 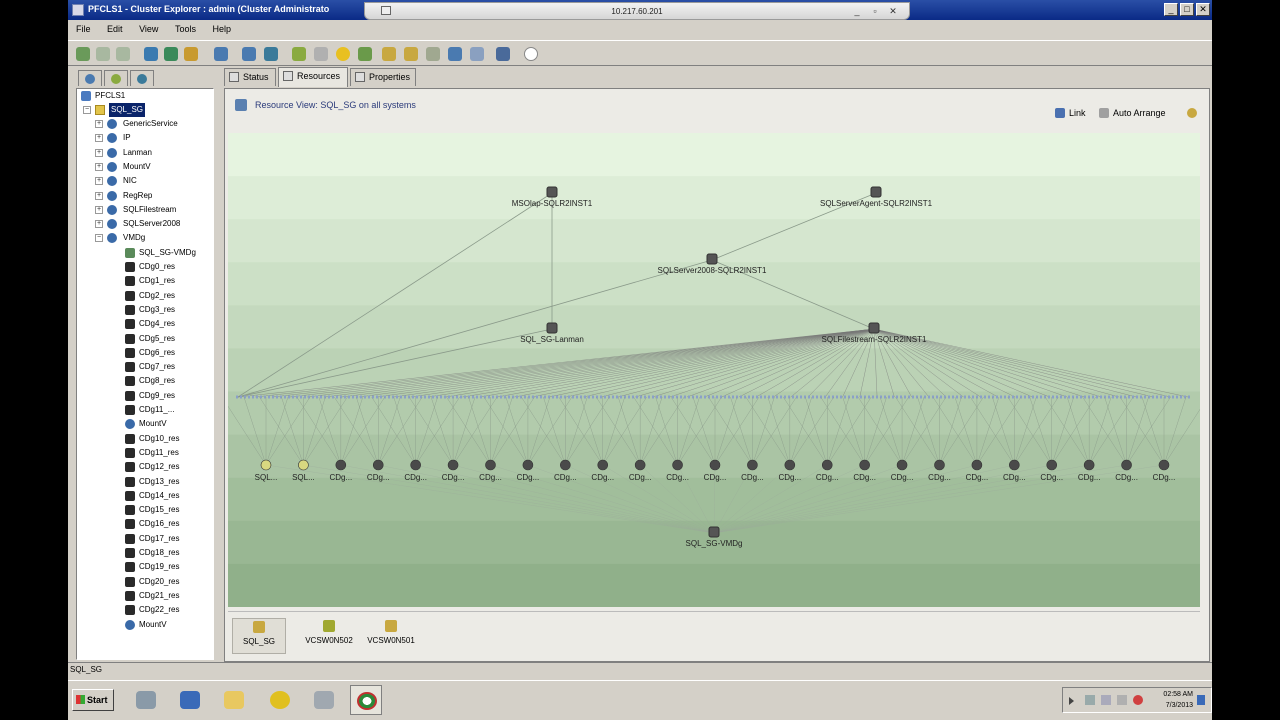 What do you see at coordinates (1122, 700) in the screenshot?
I see `volume-icon` at bounding box center [1122, 700].